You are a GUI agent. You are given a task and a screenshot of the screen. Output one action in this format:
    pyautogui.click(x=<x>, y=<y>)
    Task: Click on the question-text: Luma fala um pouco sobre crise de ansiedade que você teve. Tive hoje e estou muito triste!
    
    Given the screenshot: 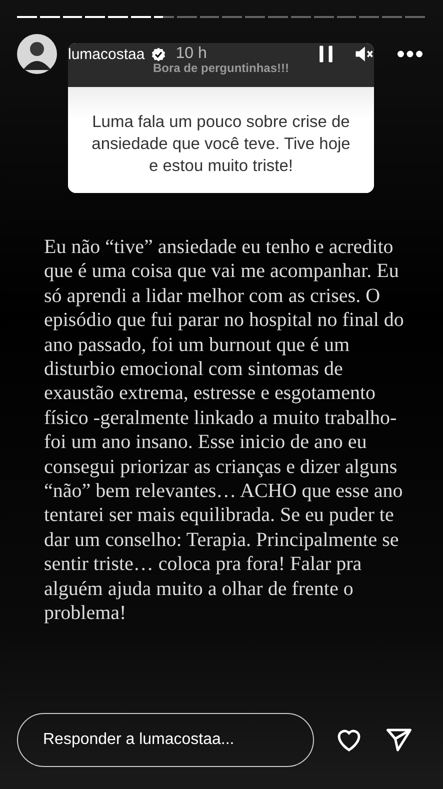 What is the action you would take?
    pyautogui.click(x=221, y=144)
    